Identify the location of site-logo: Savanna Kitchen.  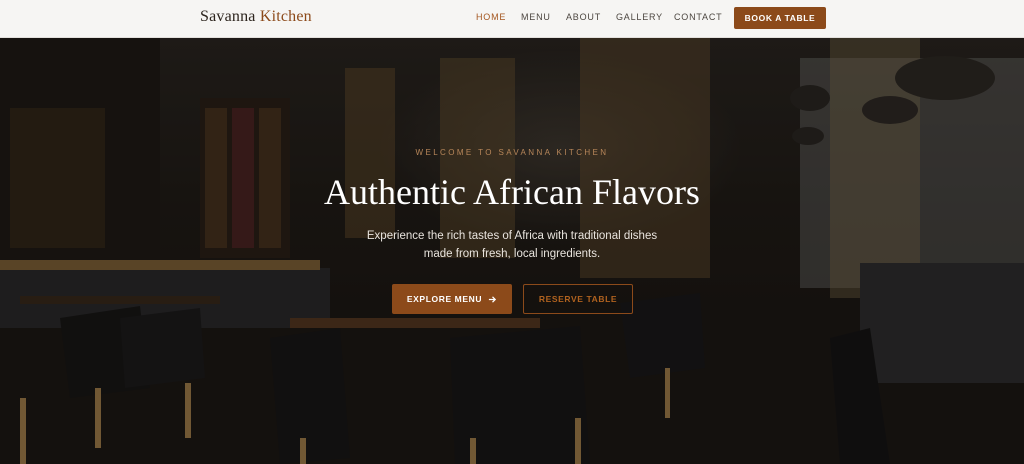
(256, 17).